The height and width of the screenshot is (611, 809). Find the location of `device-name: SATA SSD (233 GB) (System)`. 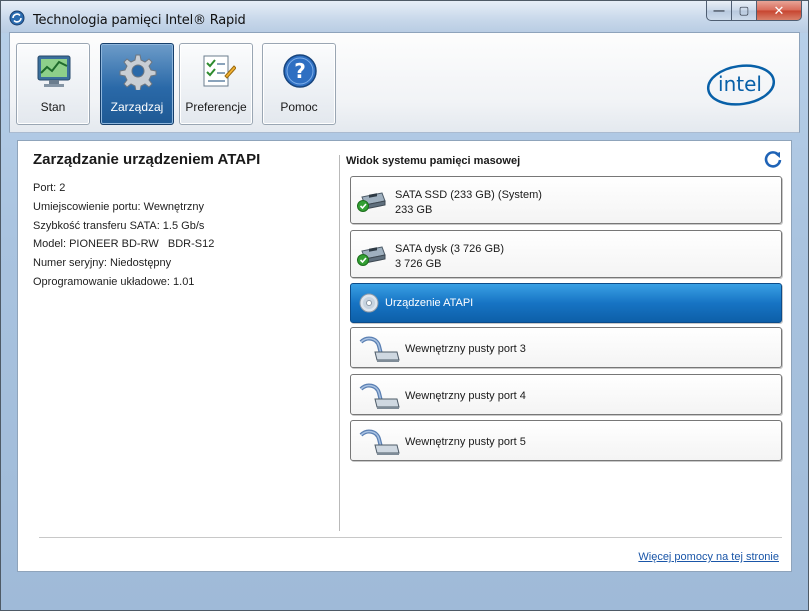

device-name: SATA SSD (233 GB) (System) is located at coordinates (468, 195).